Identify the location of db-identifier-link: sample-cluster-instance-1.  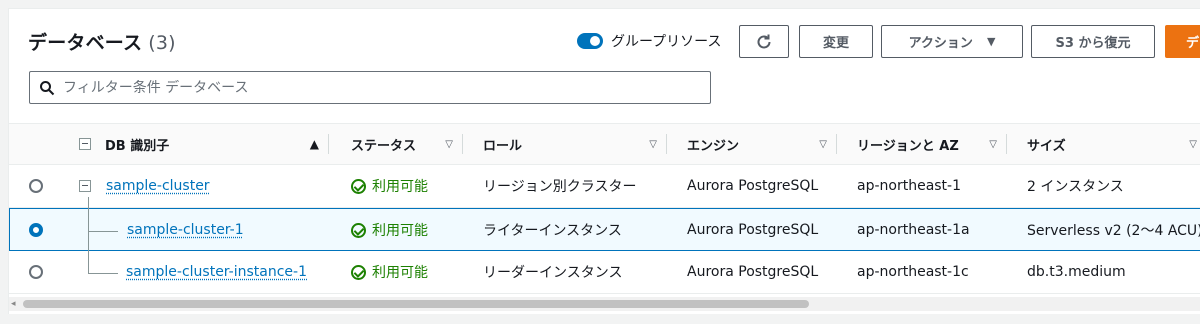
(216, 272).